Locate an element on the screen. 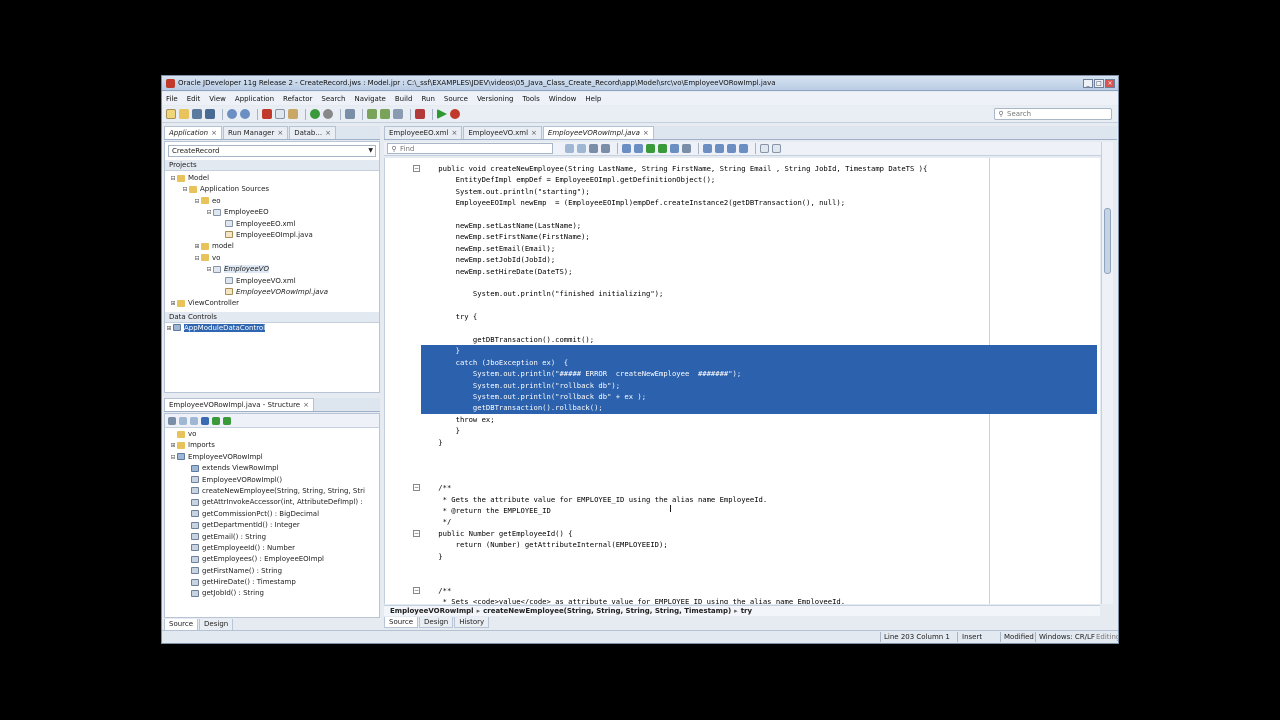 Image resolution: width=1280 pixels, height=720 pixels. show-inherited-icon is located at coordinates (216, 420).